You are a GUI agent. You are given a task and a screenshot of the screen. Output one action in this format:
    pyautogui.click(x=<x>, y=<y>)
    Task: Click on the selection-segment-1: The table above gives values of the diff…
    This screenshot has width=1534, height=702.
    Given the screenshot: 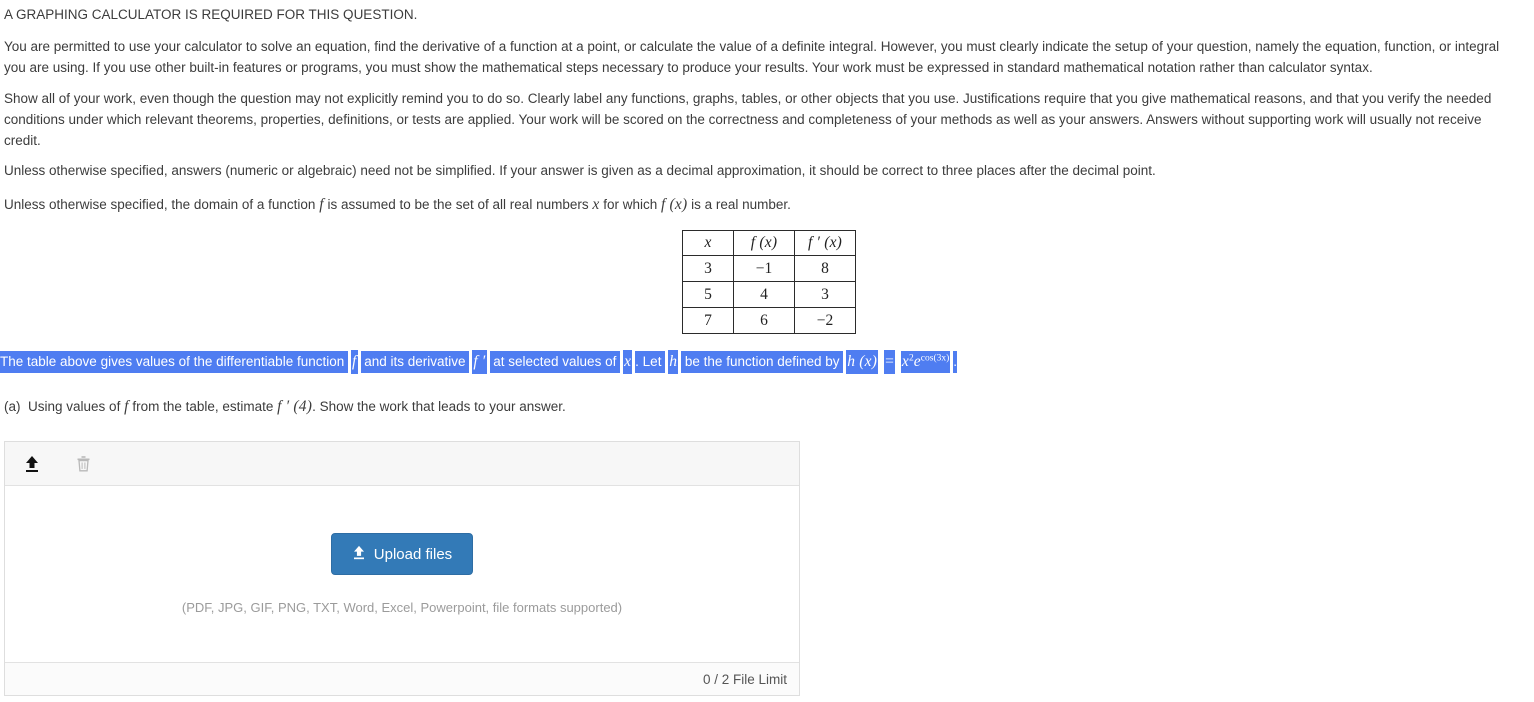 What is the action you would take?
    pyautogui.click(x=174, y=361)
    